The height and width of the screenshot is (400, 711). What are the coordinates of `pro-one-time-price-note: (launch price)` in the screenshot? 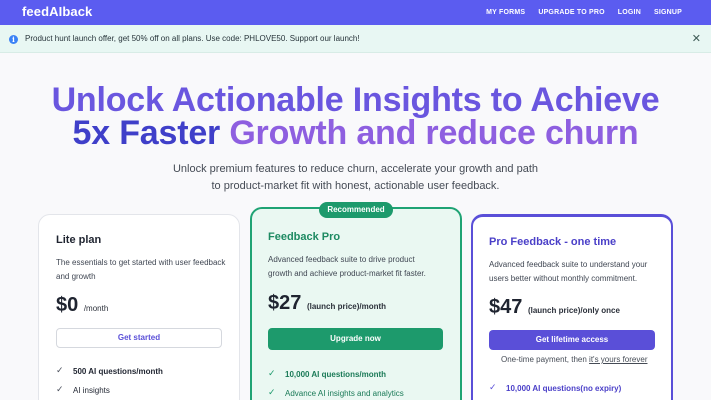 It's located at (554, 310).